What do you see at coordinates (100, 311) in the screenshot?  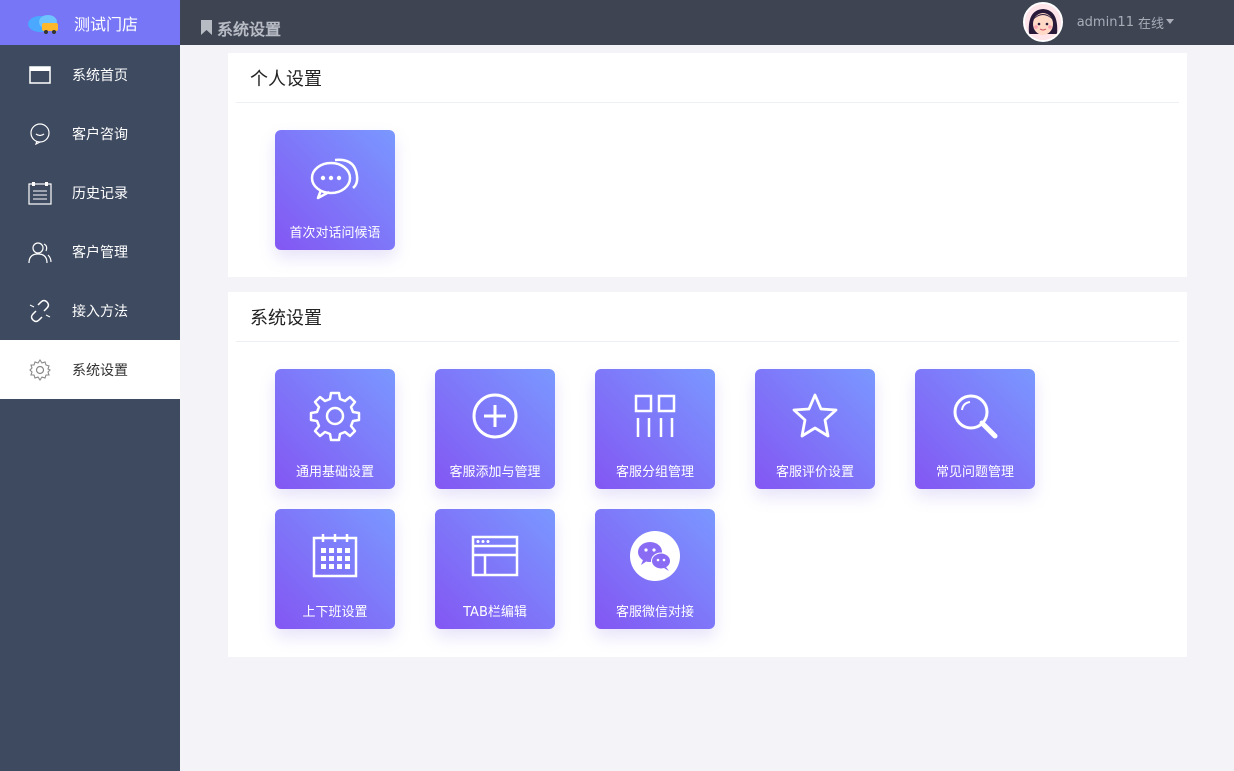 I see `sidebar-item-label: 接入方法` at bounding box center [100, 311].